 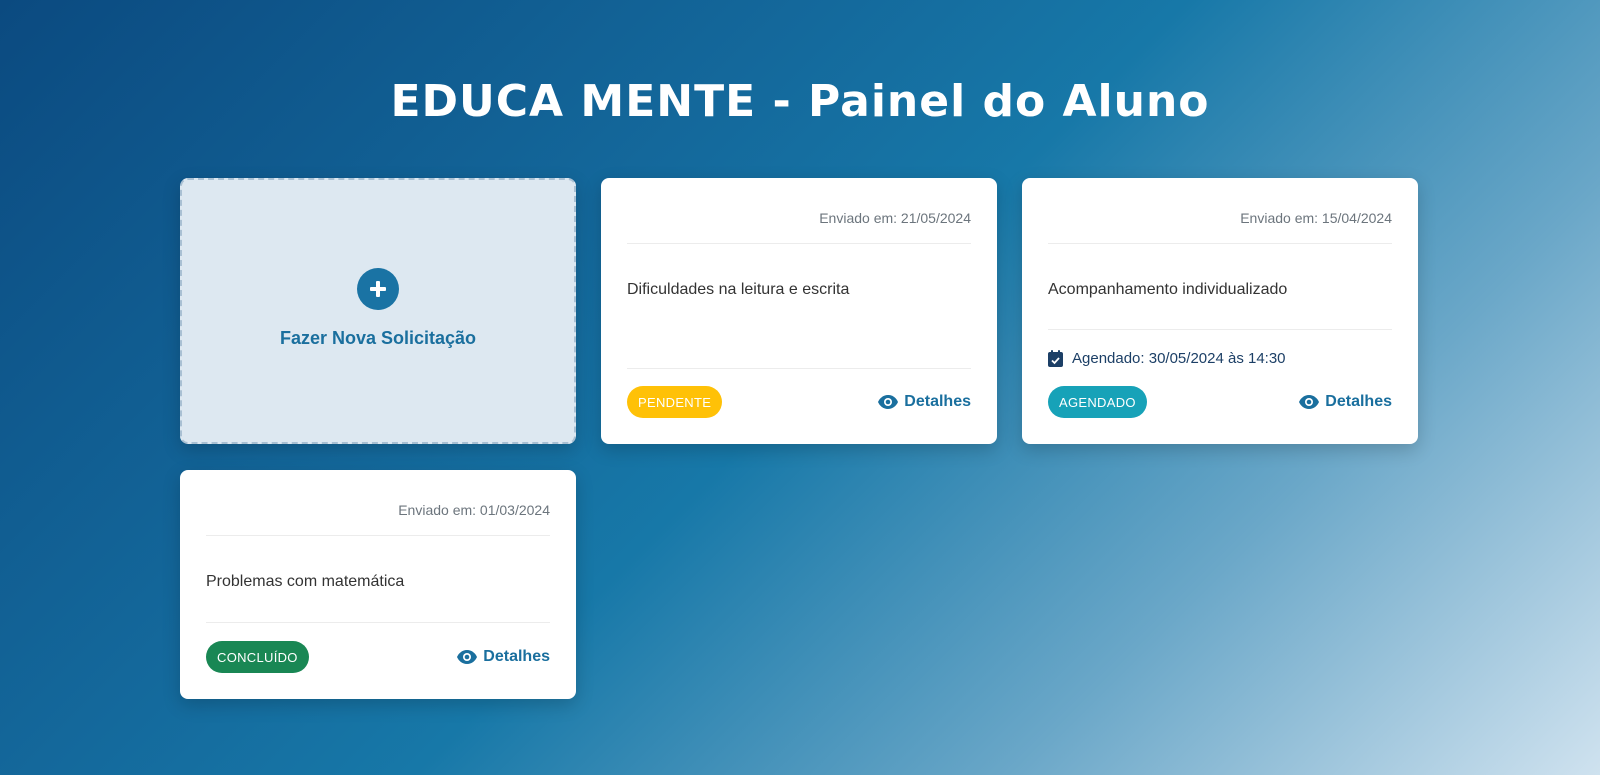 I want to click on request-date: Enviado em: 15/04/2024, so click(x=1220, y=211).